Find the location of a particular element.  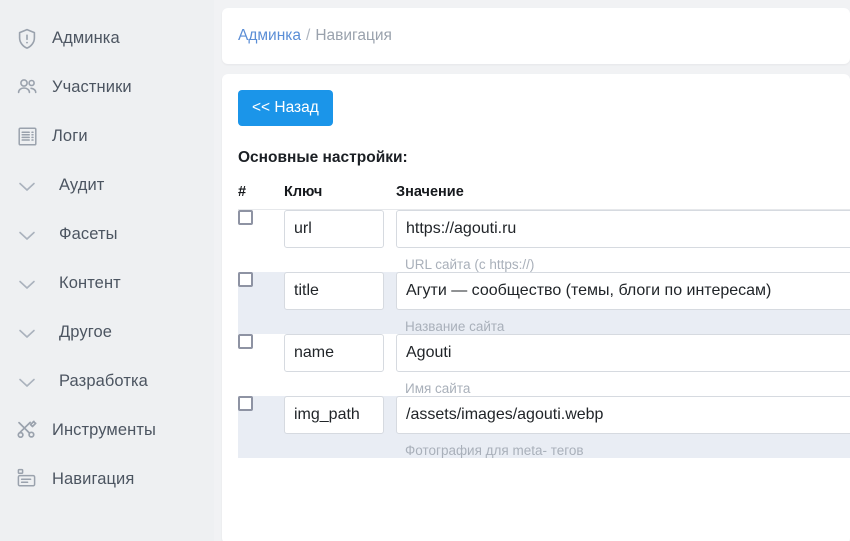

column-header-key: Ключ is located at coordinates (340, 197).